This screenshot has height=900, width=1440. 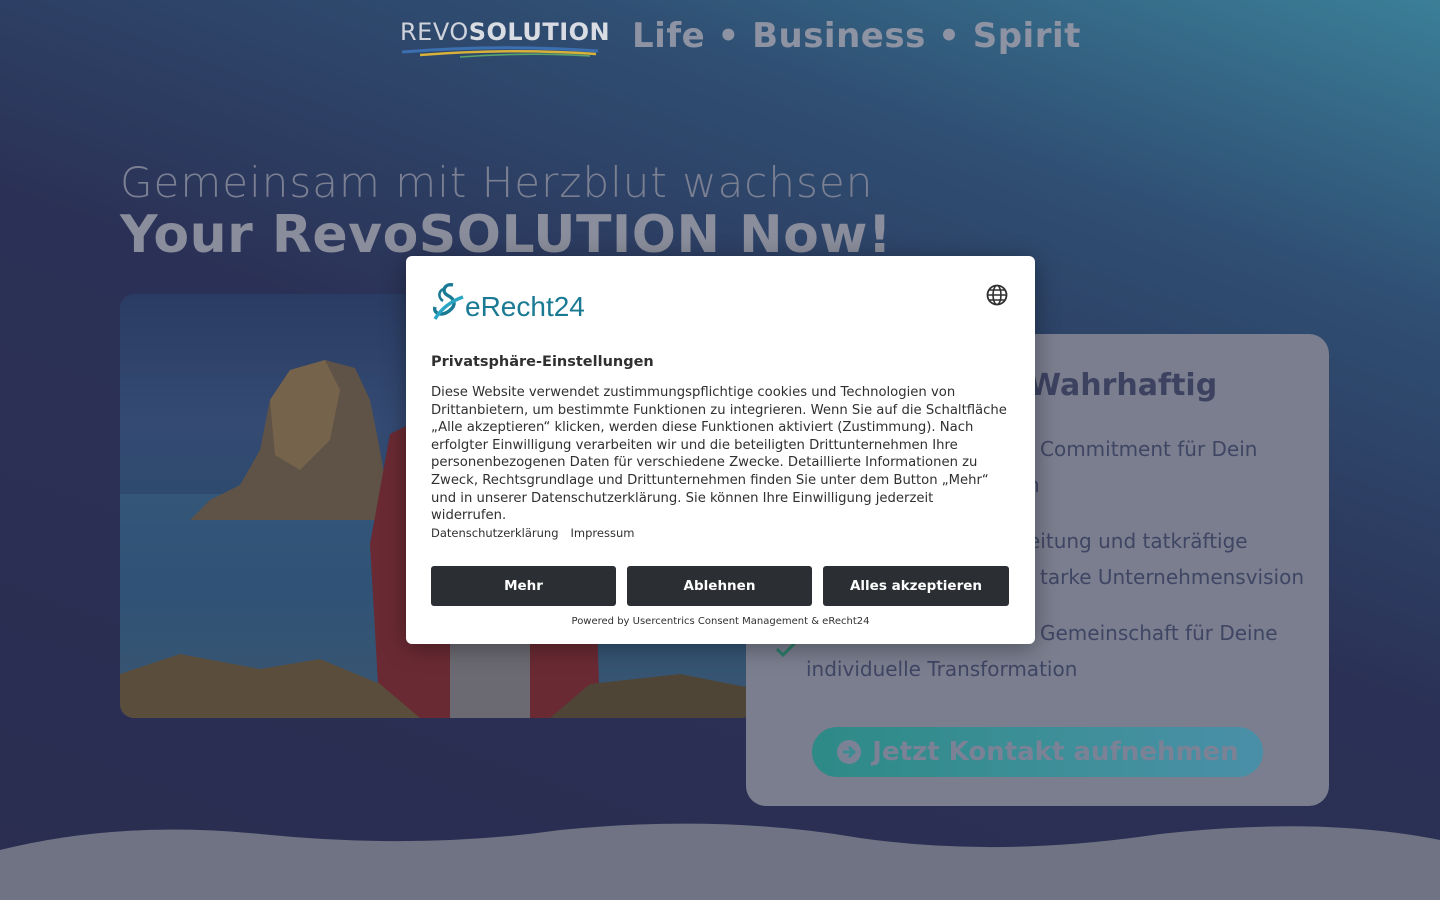 I want to click on card-item-3: Gemeinschaft für Deine, so click(x=1159, y=633).